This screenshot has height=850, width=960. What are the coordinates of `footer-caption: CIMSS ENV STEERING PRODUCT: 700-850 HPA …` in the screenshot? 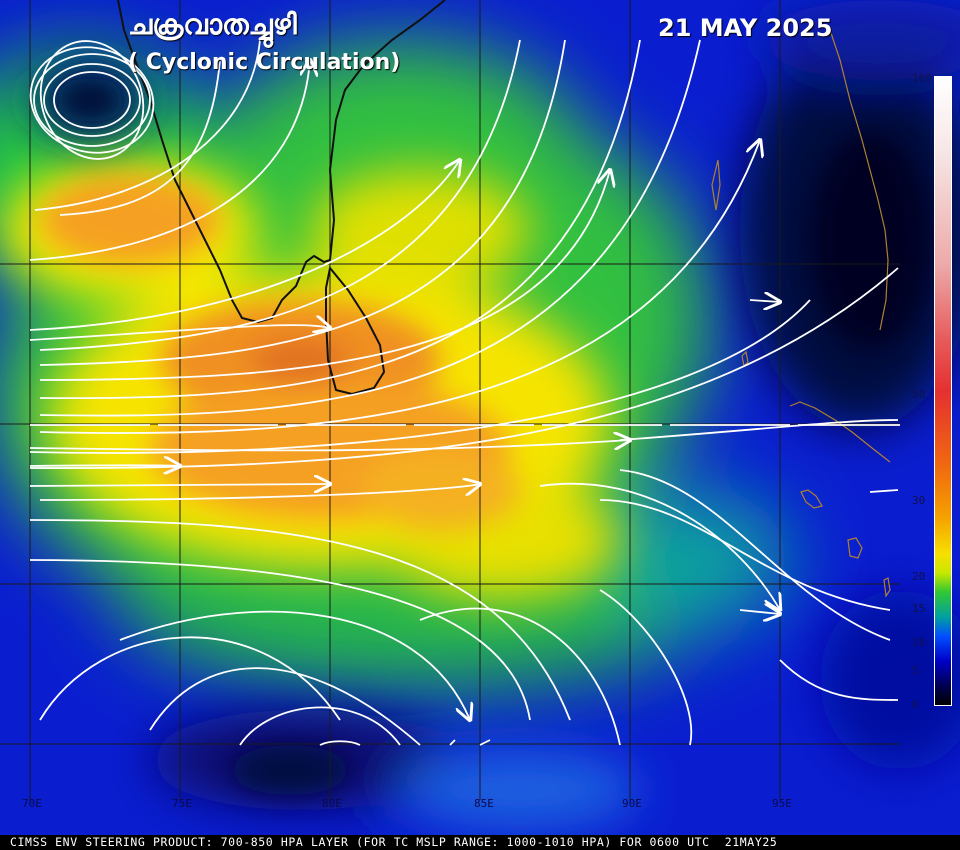 It's located at (394, 842).